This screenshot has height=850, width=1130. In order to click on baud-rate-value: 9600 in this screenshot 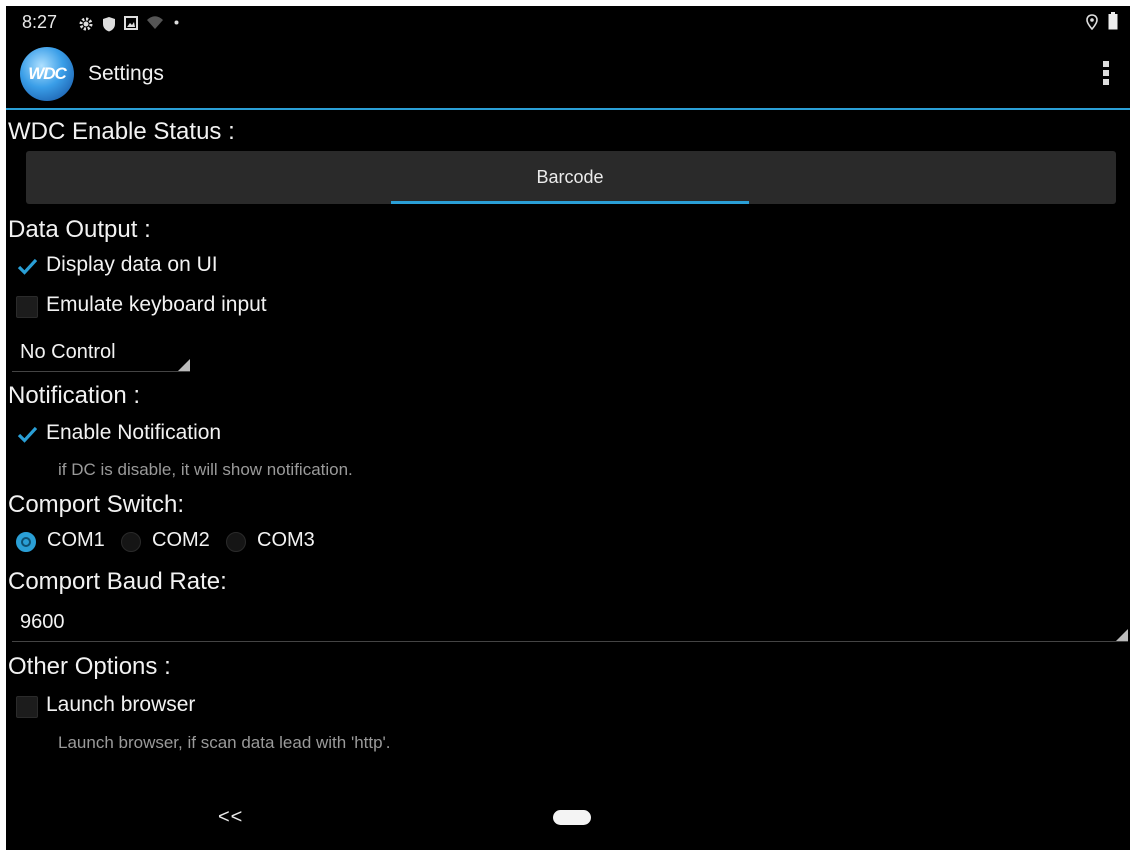, I will do `click(42, 622)`.